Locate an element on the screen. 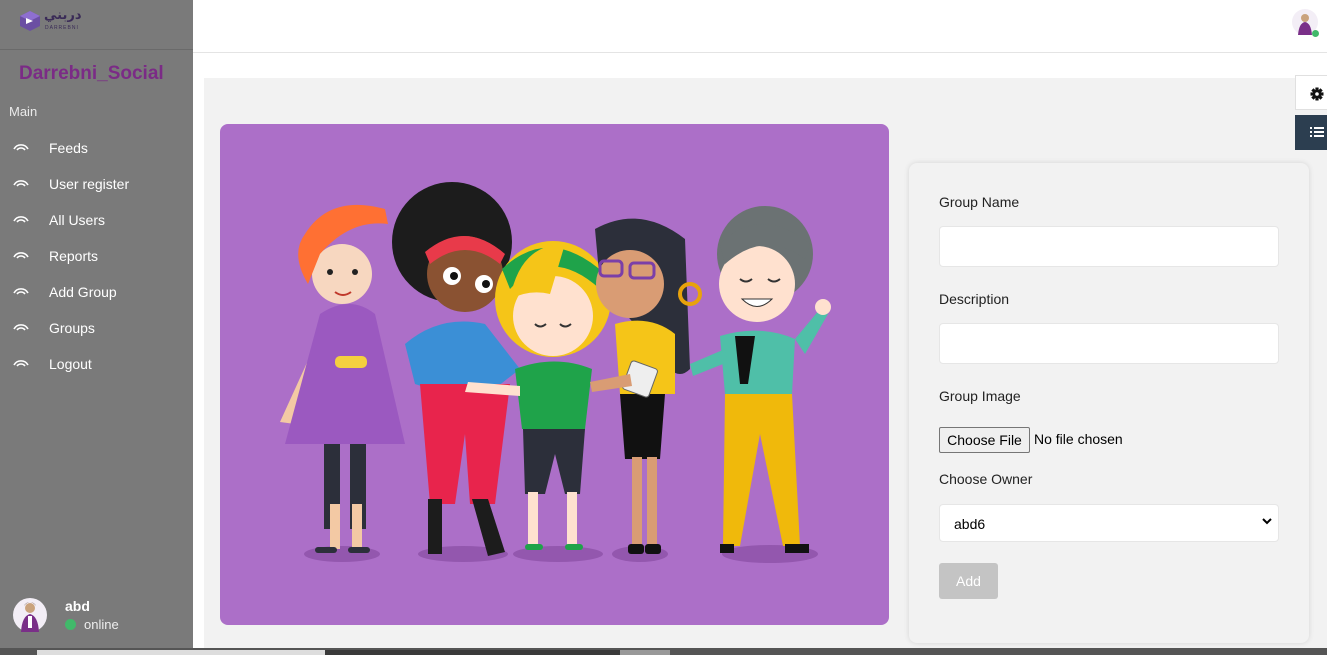  group-image-label: Group Image is located at coordinates (980, 396).